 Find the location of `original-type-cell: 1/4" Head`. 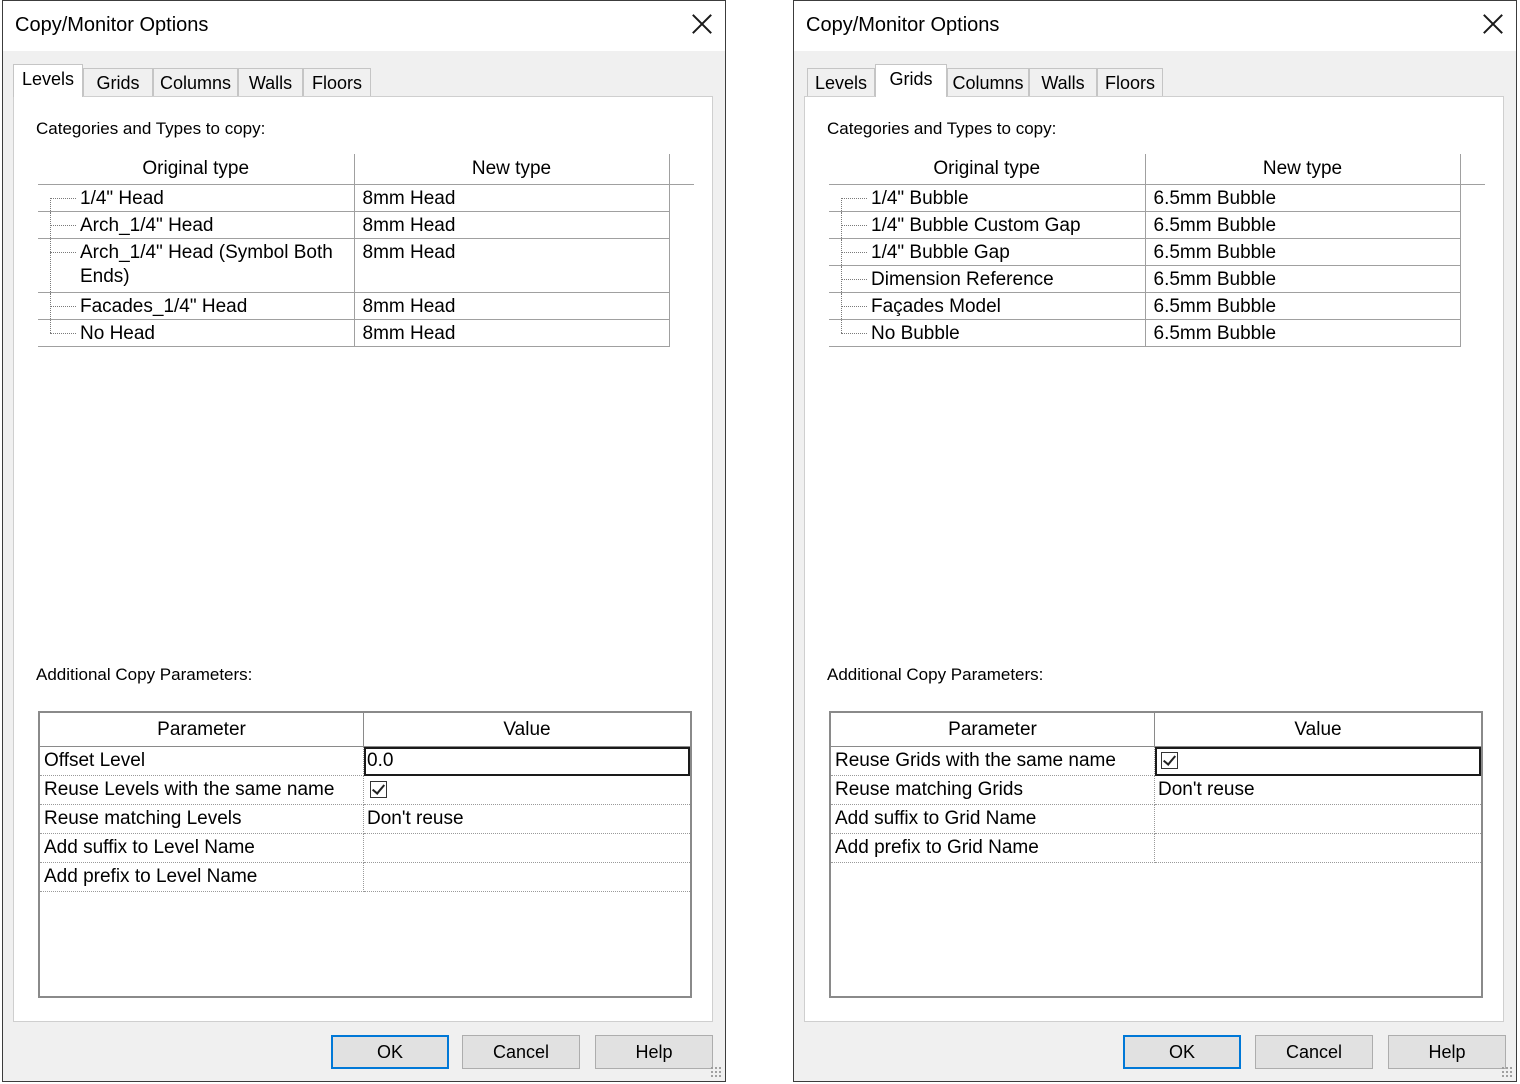

original-type-cell: 1/4" Head is located at coordinates (122, 198).